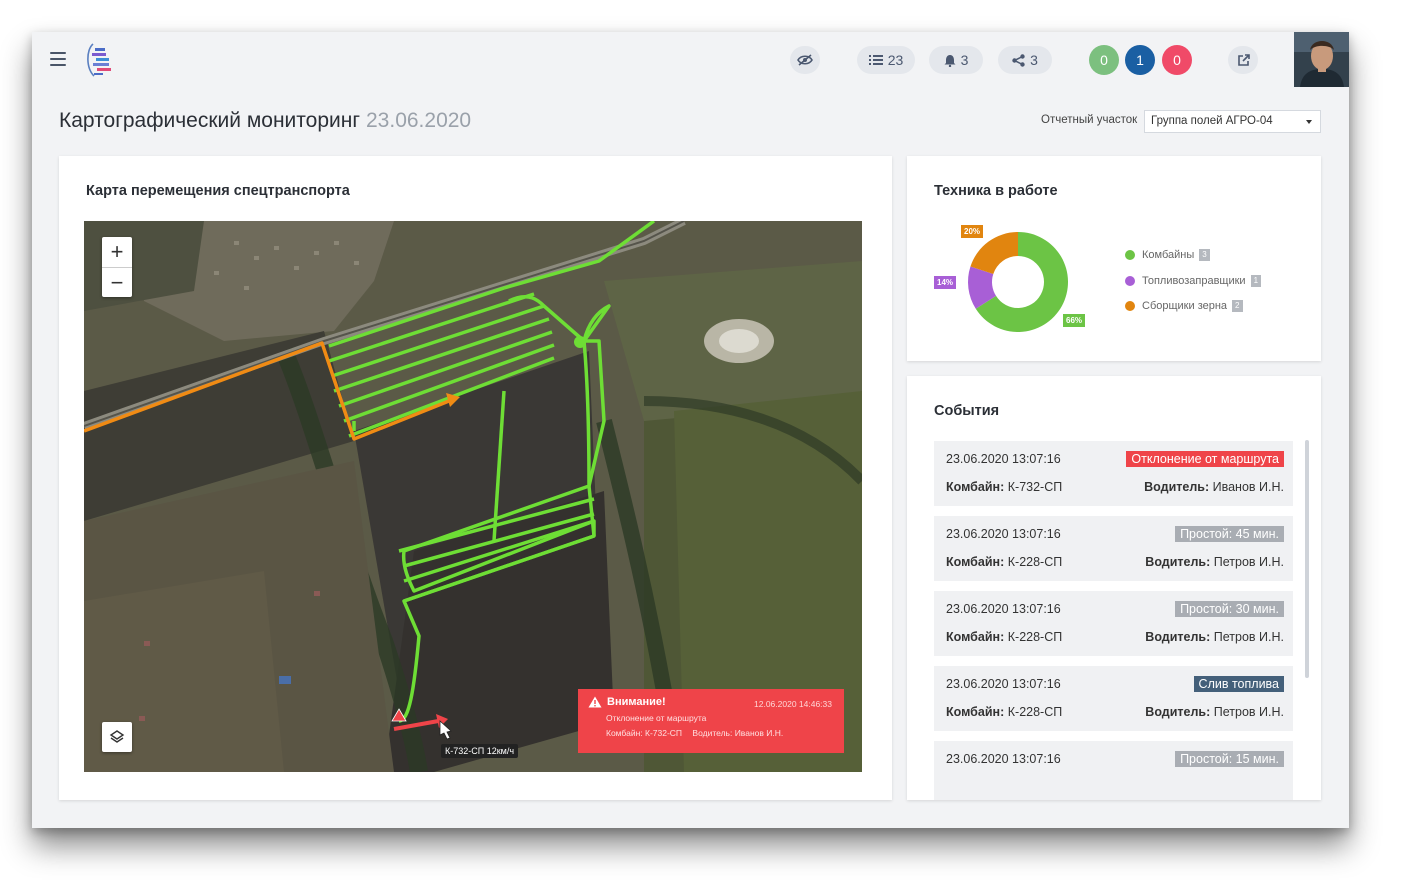 Image resolution: width=1414 pixels, height=893 pixels. What do you see at coordinates (1229, 609) in the screenshot?
I see `event-badge: Простой: 30 мин.` at bounding box center [1229, 609].